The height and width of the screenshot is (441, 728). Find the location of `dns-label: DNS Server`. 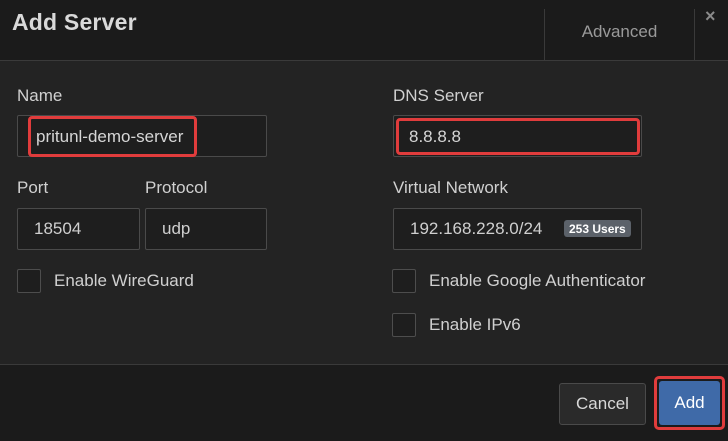

dns-label: DNS Server is located at coordinates (438, 95).